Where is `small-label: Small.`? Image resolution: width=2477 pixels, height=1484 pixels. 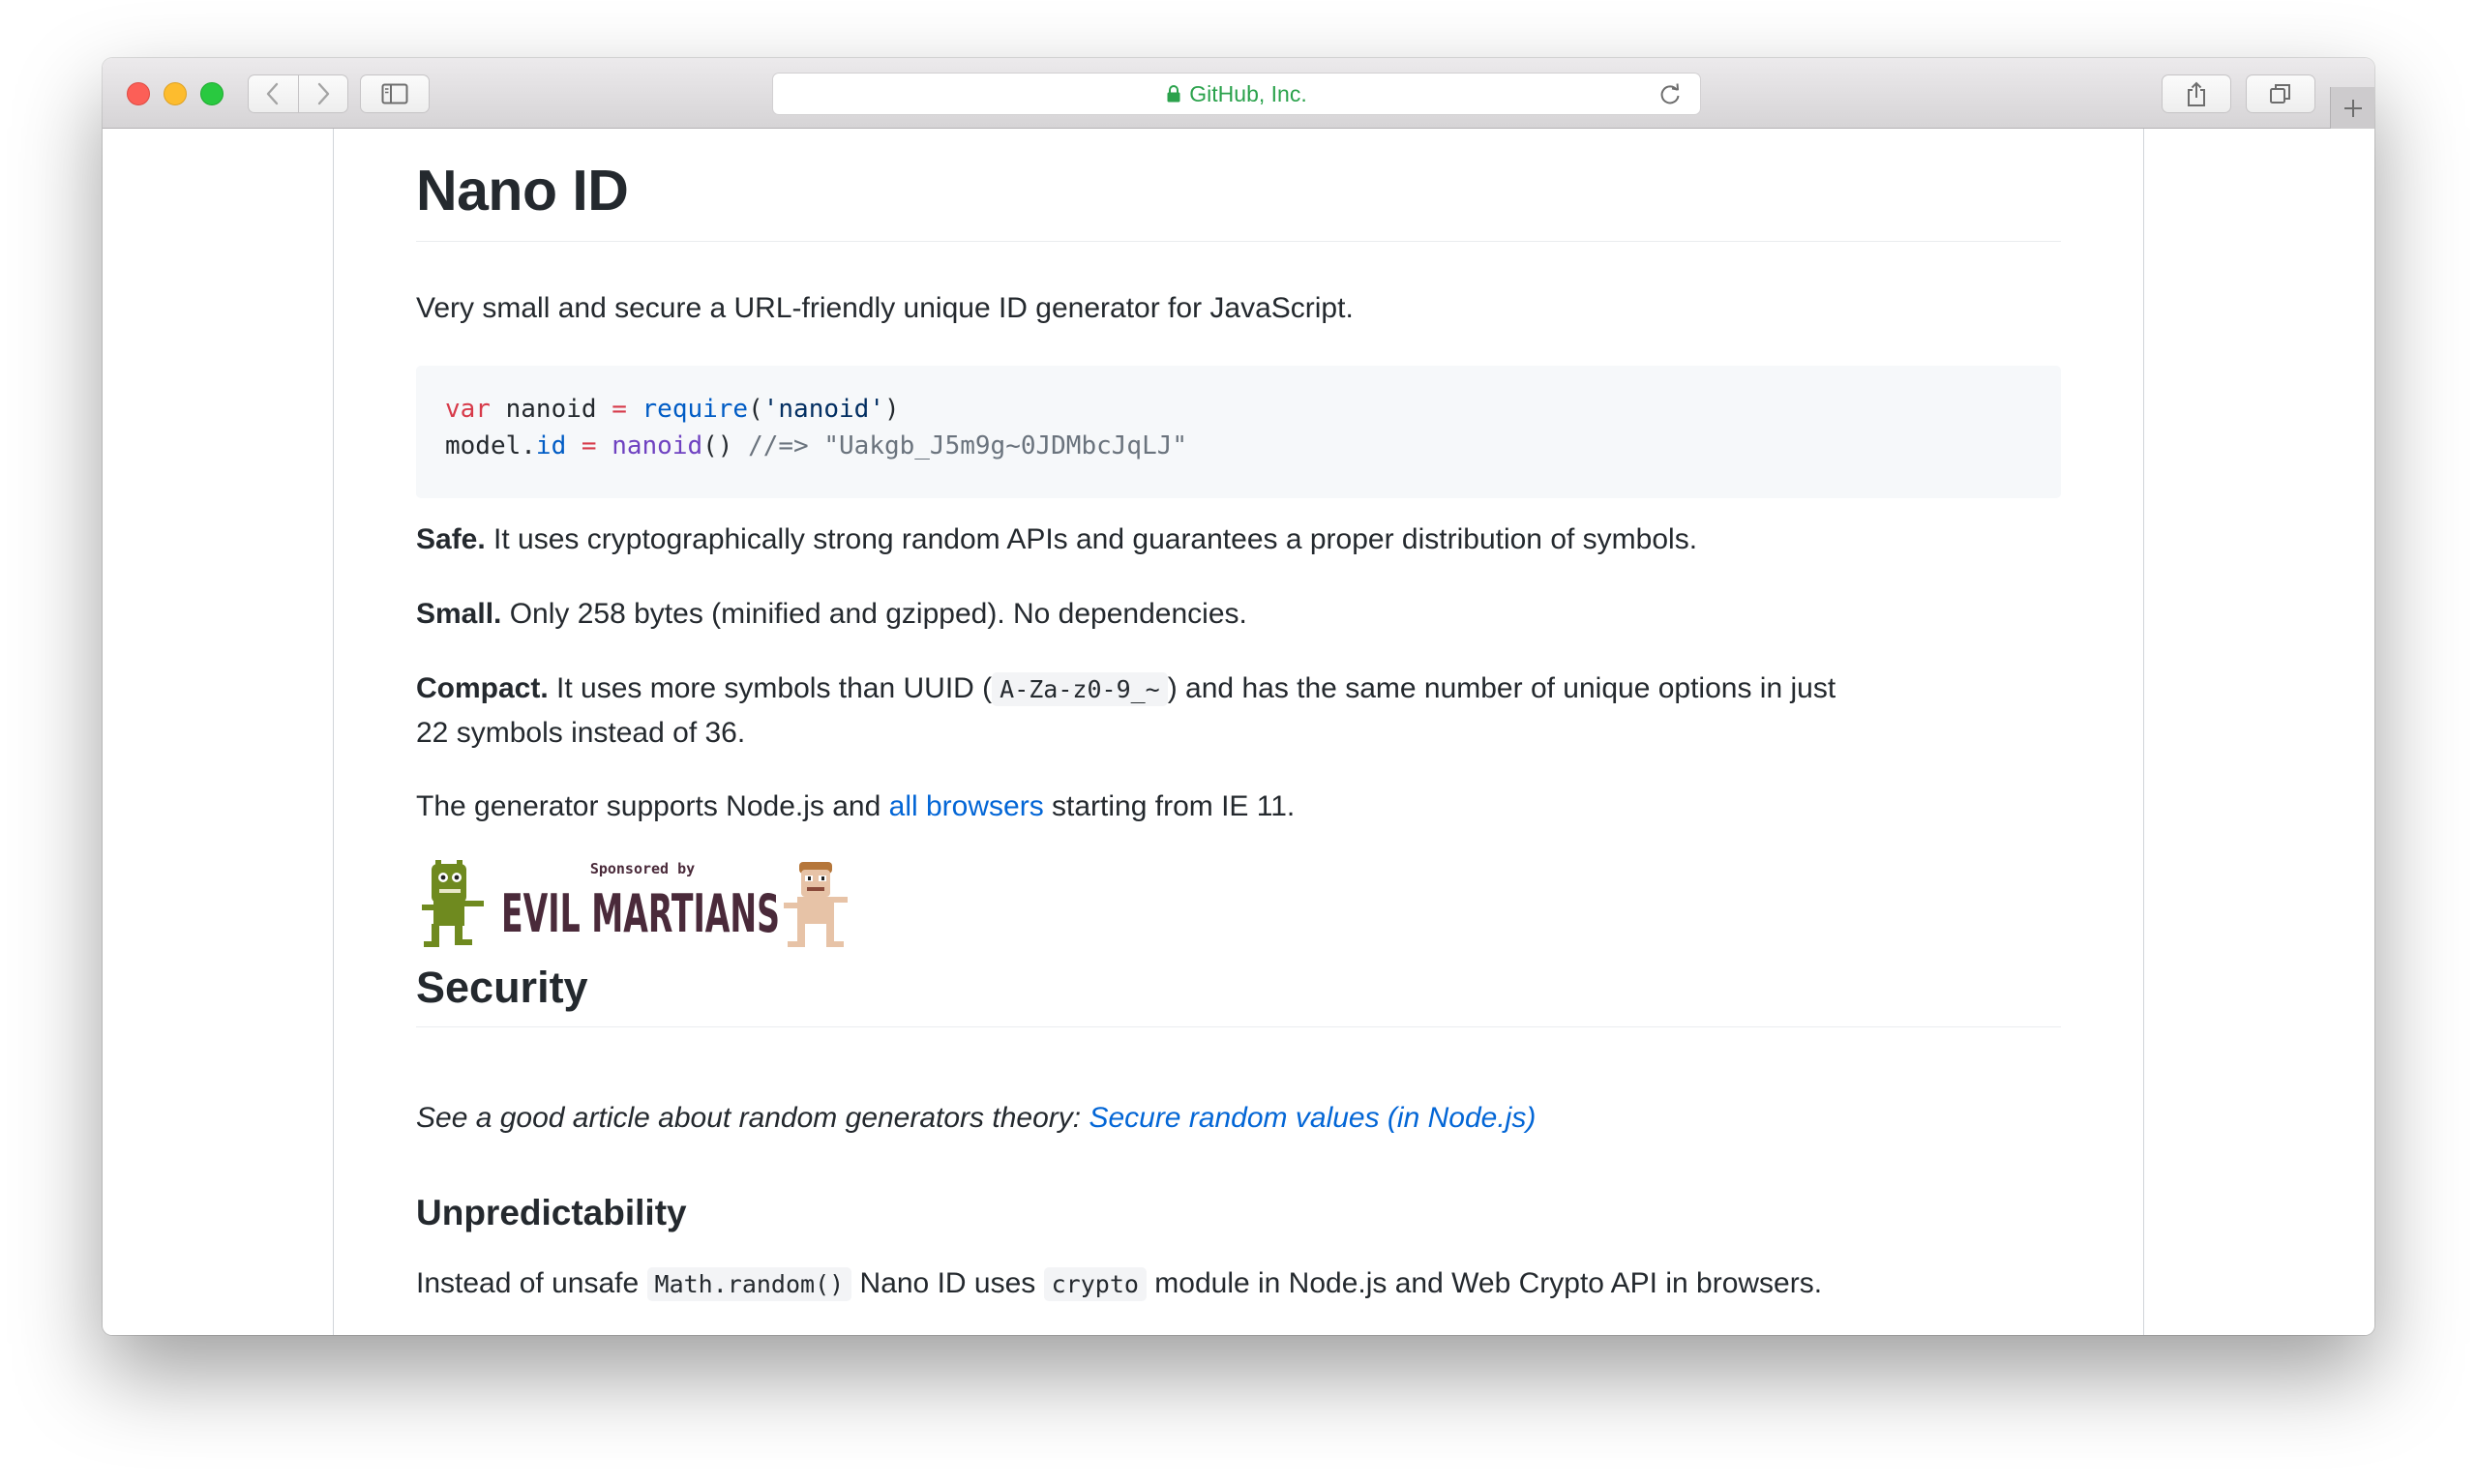 small-label: Small. is located at coordinates (459, 614).